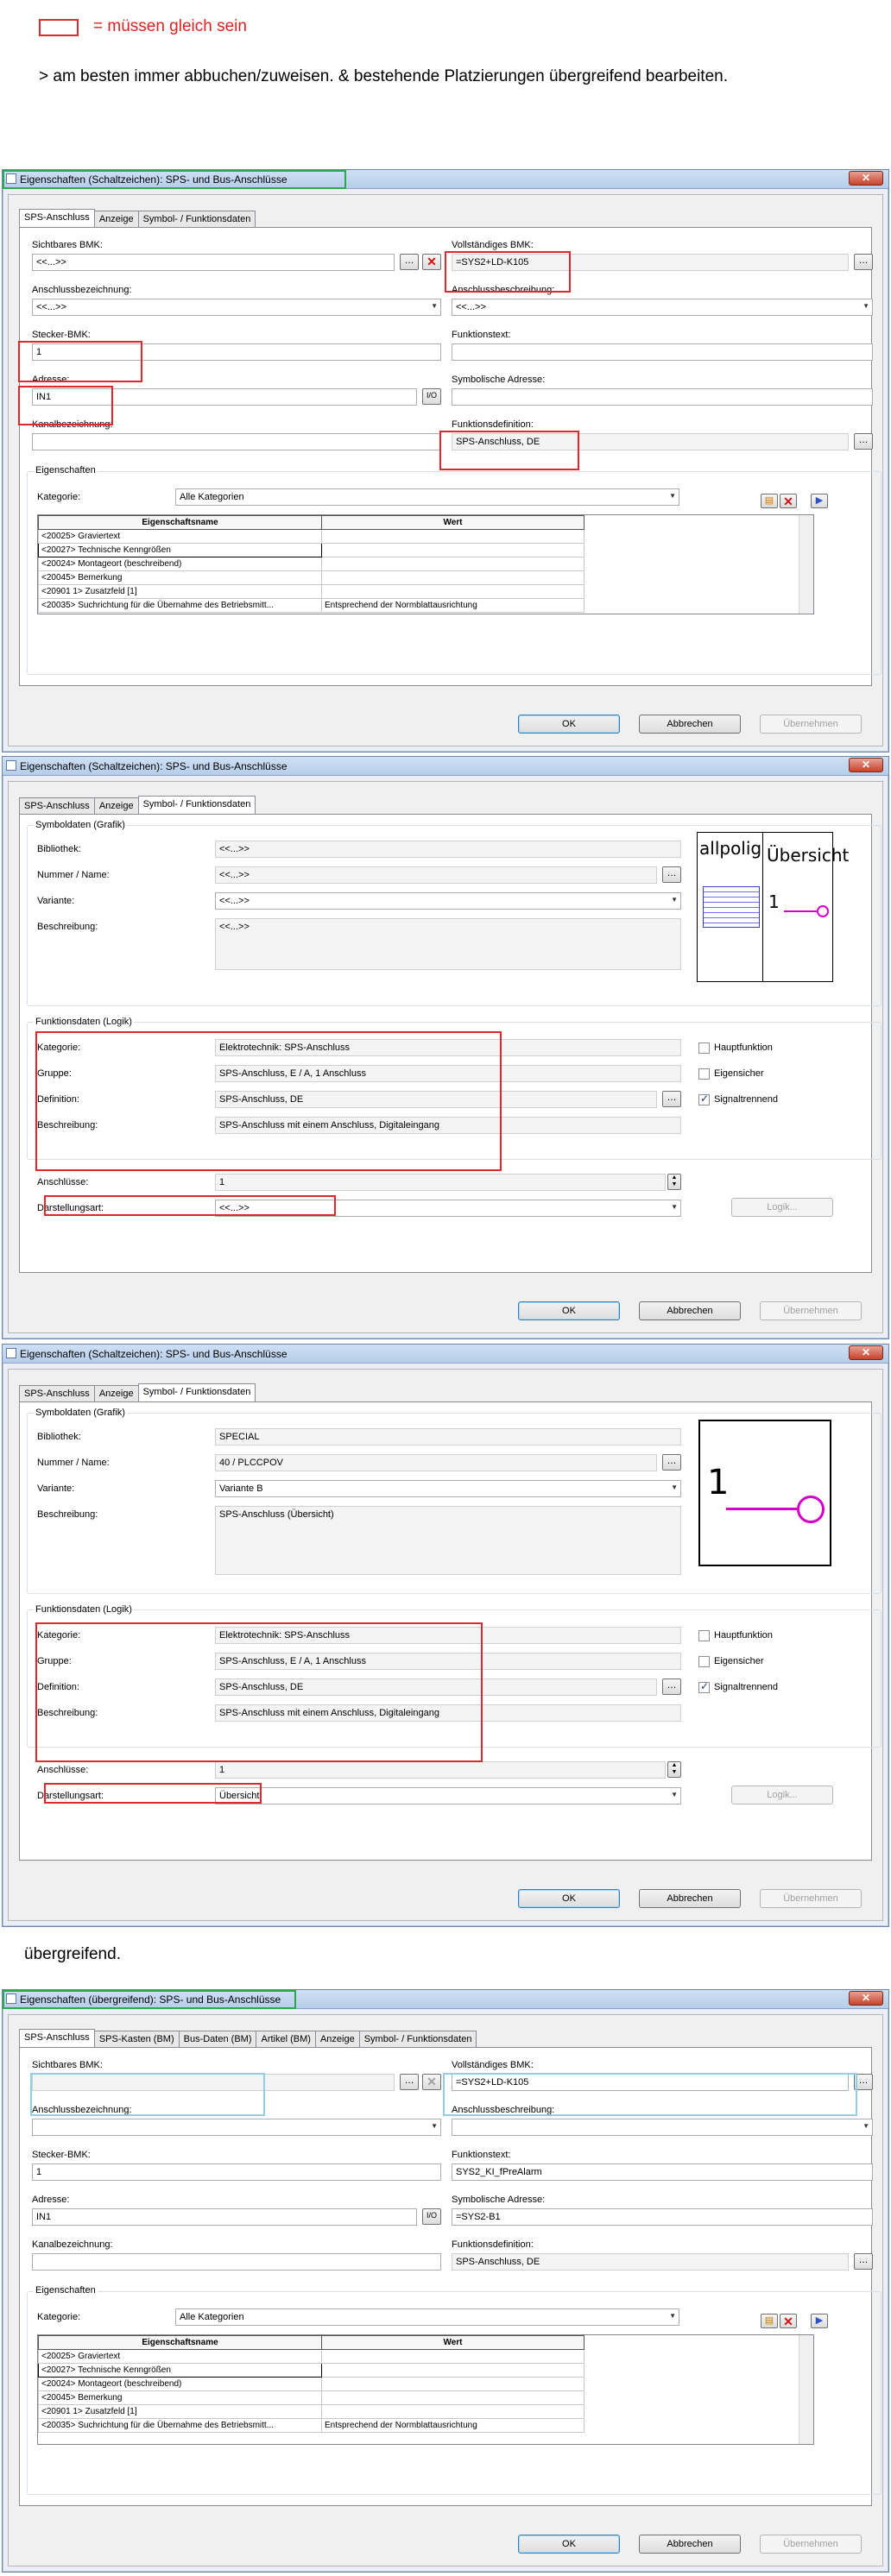 The width and height of the screenshot is (891, 2576). Describe the element at coordinates (650, 442) in the screenshot. I see `function-def-input: SPS-Anschluss, DE` at that location.